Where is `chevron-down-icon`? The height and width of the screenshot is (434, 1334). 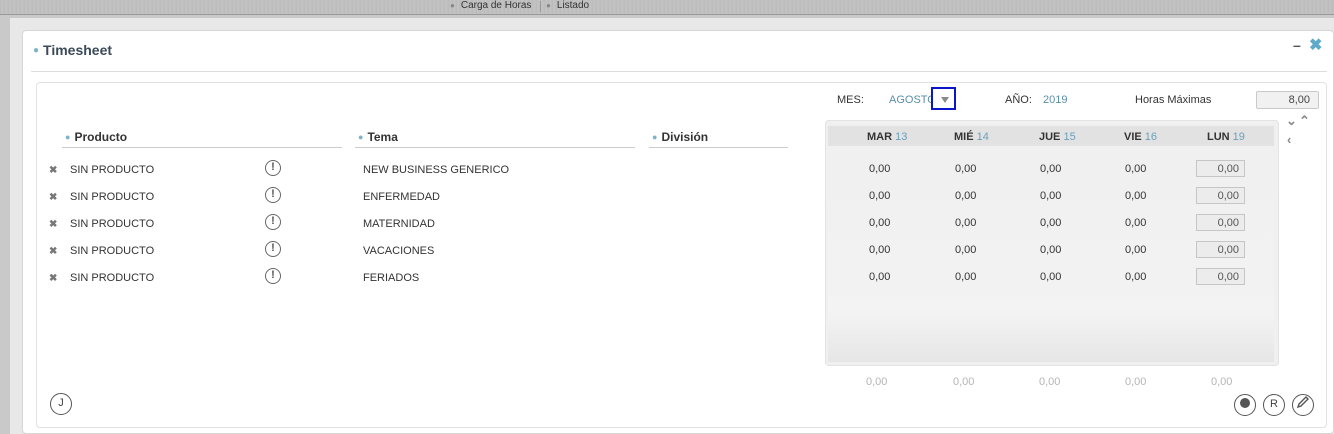
chevron-down-icon is located at coordinates (945, 100).